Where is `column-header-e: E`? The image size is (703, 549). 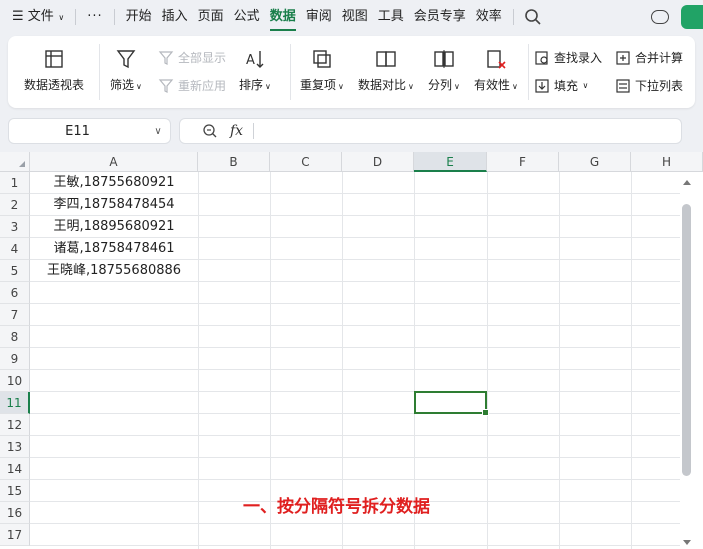
column-header-e: E is located at coordinates (450, 162).